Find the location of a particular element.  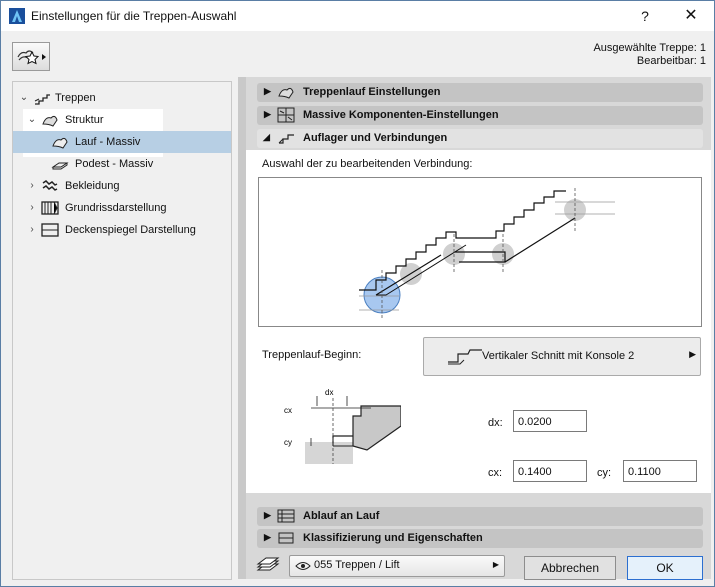

components-icon is located at coordinates (286, 115).